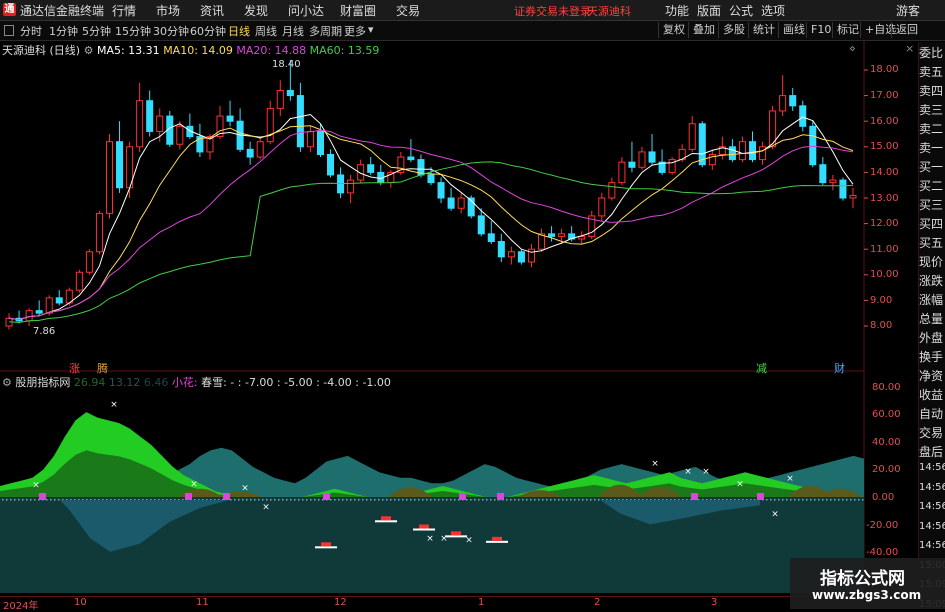 This screenshot has width=945, height=612. Describe the element at coordinates (124, 10) in the screenshot. I see `menu-quotes: 行情` at that location.